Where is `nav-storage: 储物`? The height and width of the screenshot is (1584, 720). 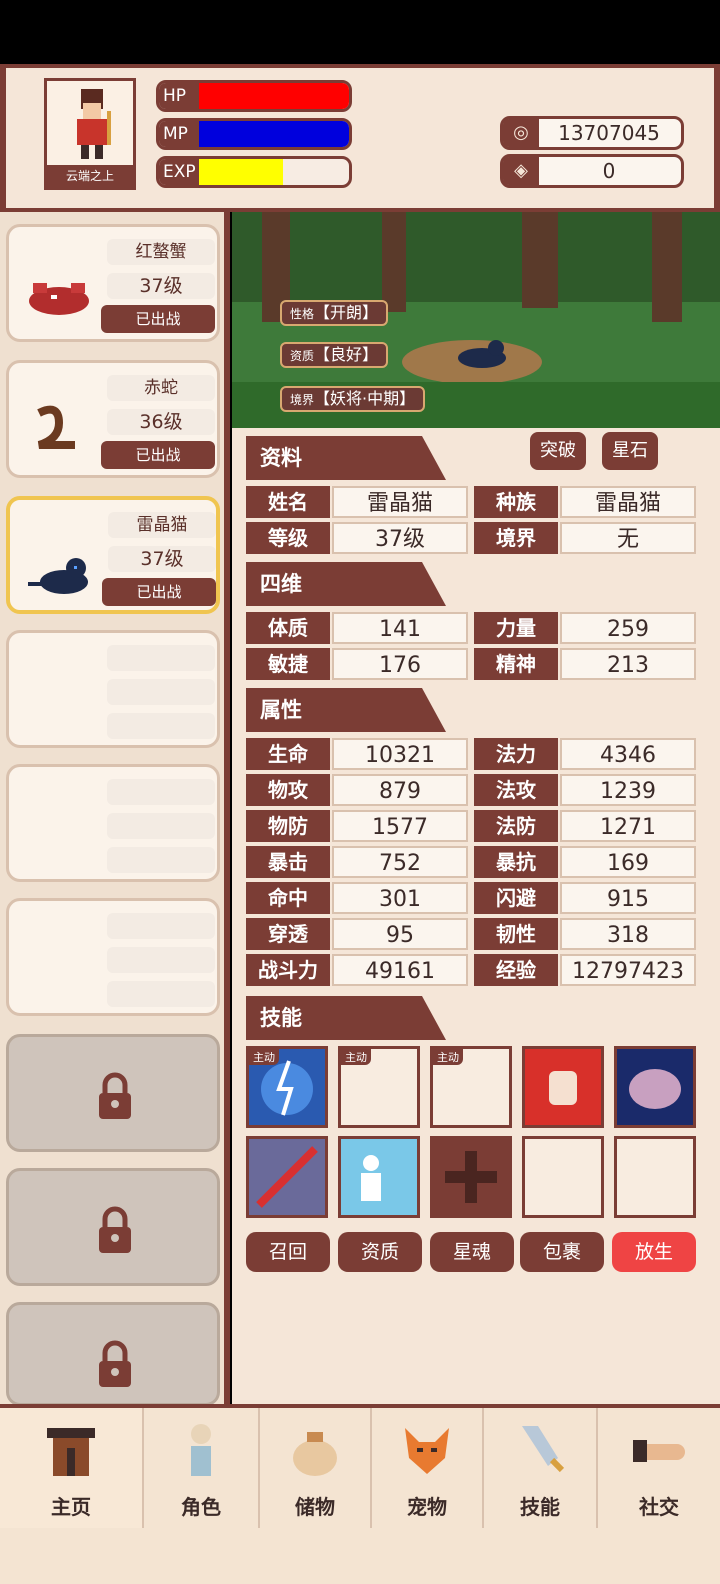 nav-storage: 储物 is located at coordinates (316, 1468).